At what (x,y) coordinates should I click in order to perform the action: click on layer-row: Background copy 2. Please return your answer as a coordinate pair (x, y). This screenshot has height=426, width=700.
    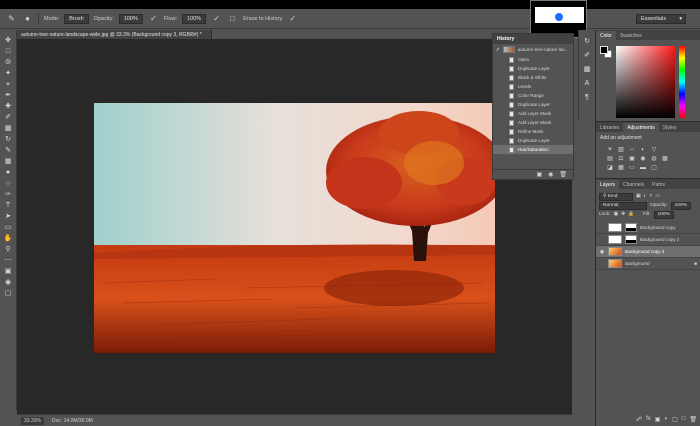
    Looking at the image, I should click on (648, 240).